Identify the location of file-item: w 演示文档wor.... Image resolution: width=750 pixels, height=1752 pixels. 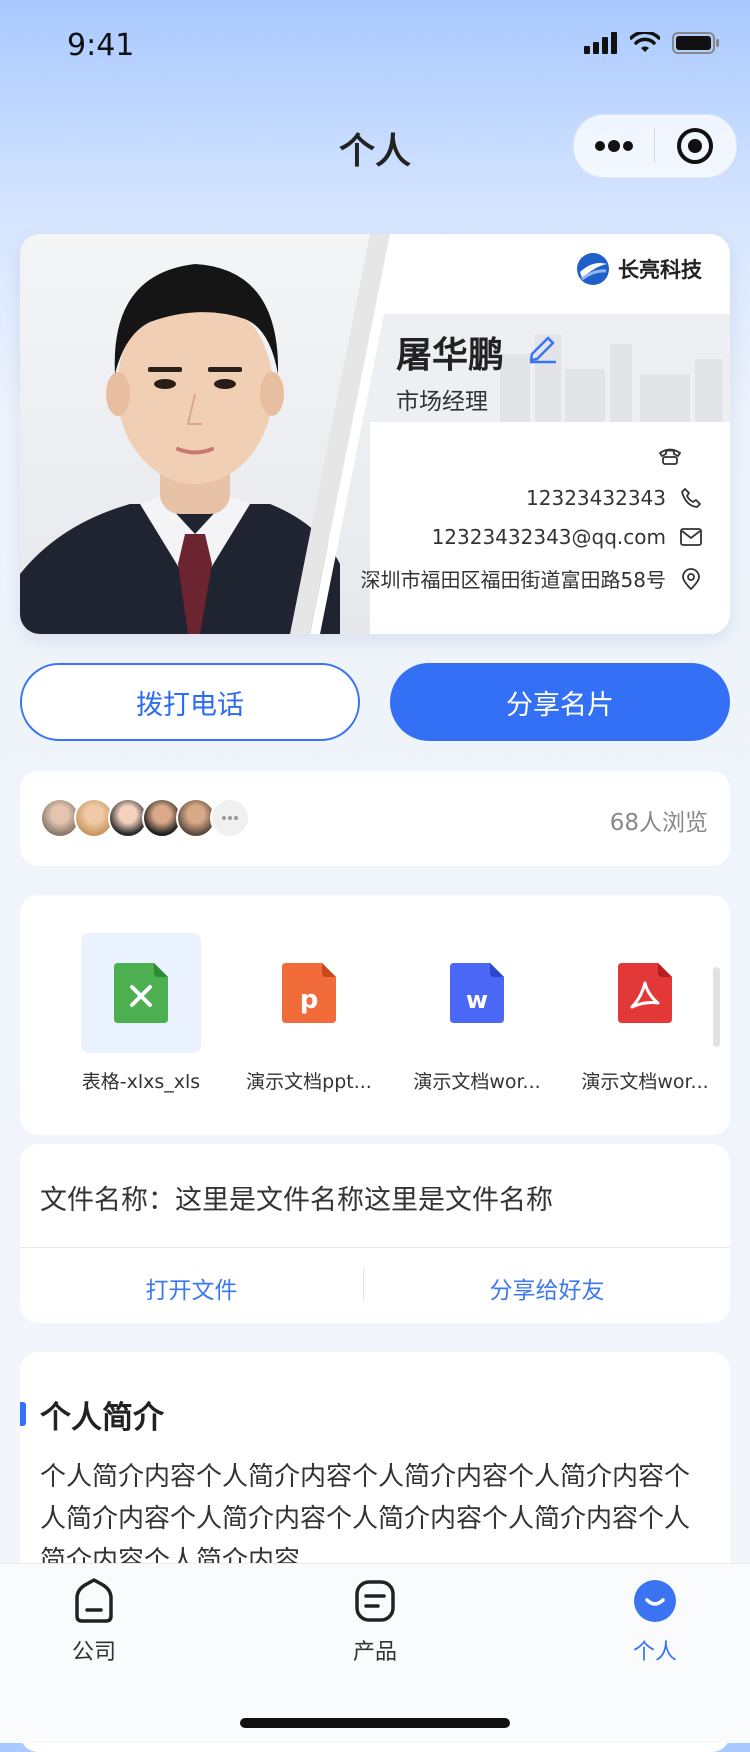
(477, 1013).